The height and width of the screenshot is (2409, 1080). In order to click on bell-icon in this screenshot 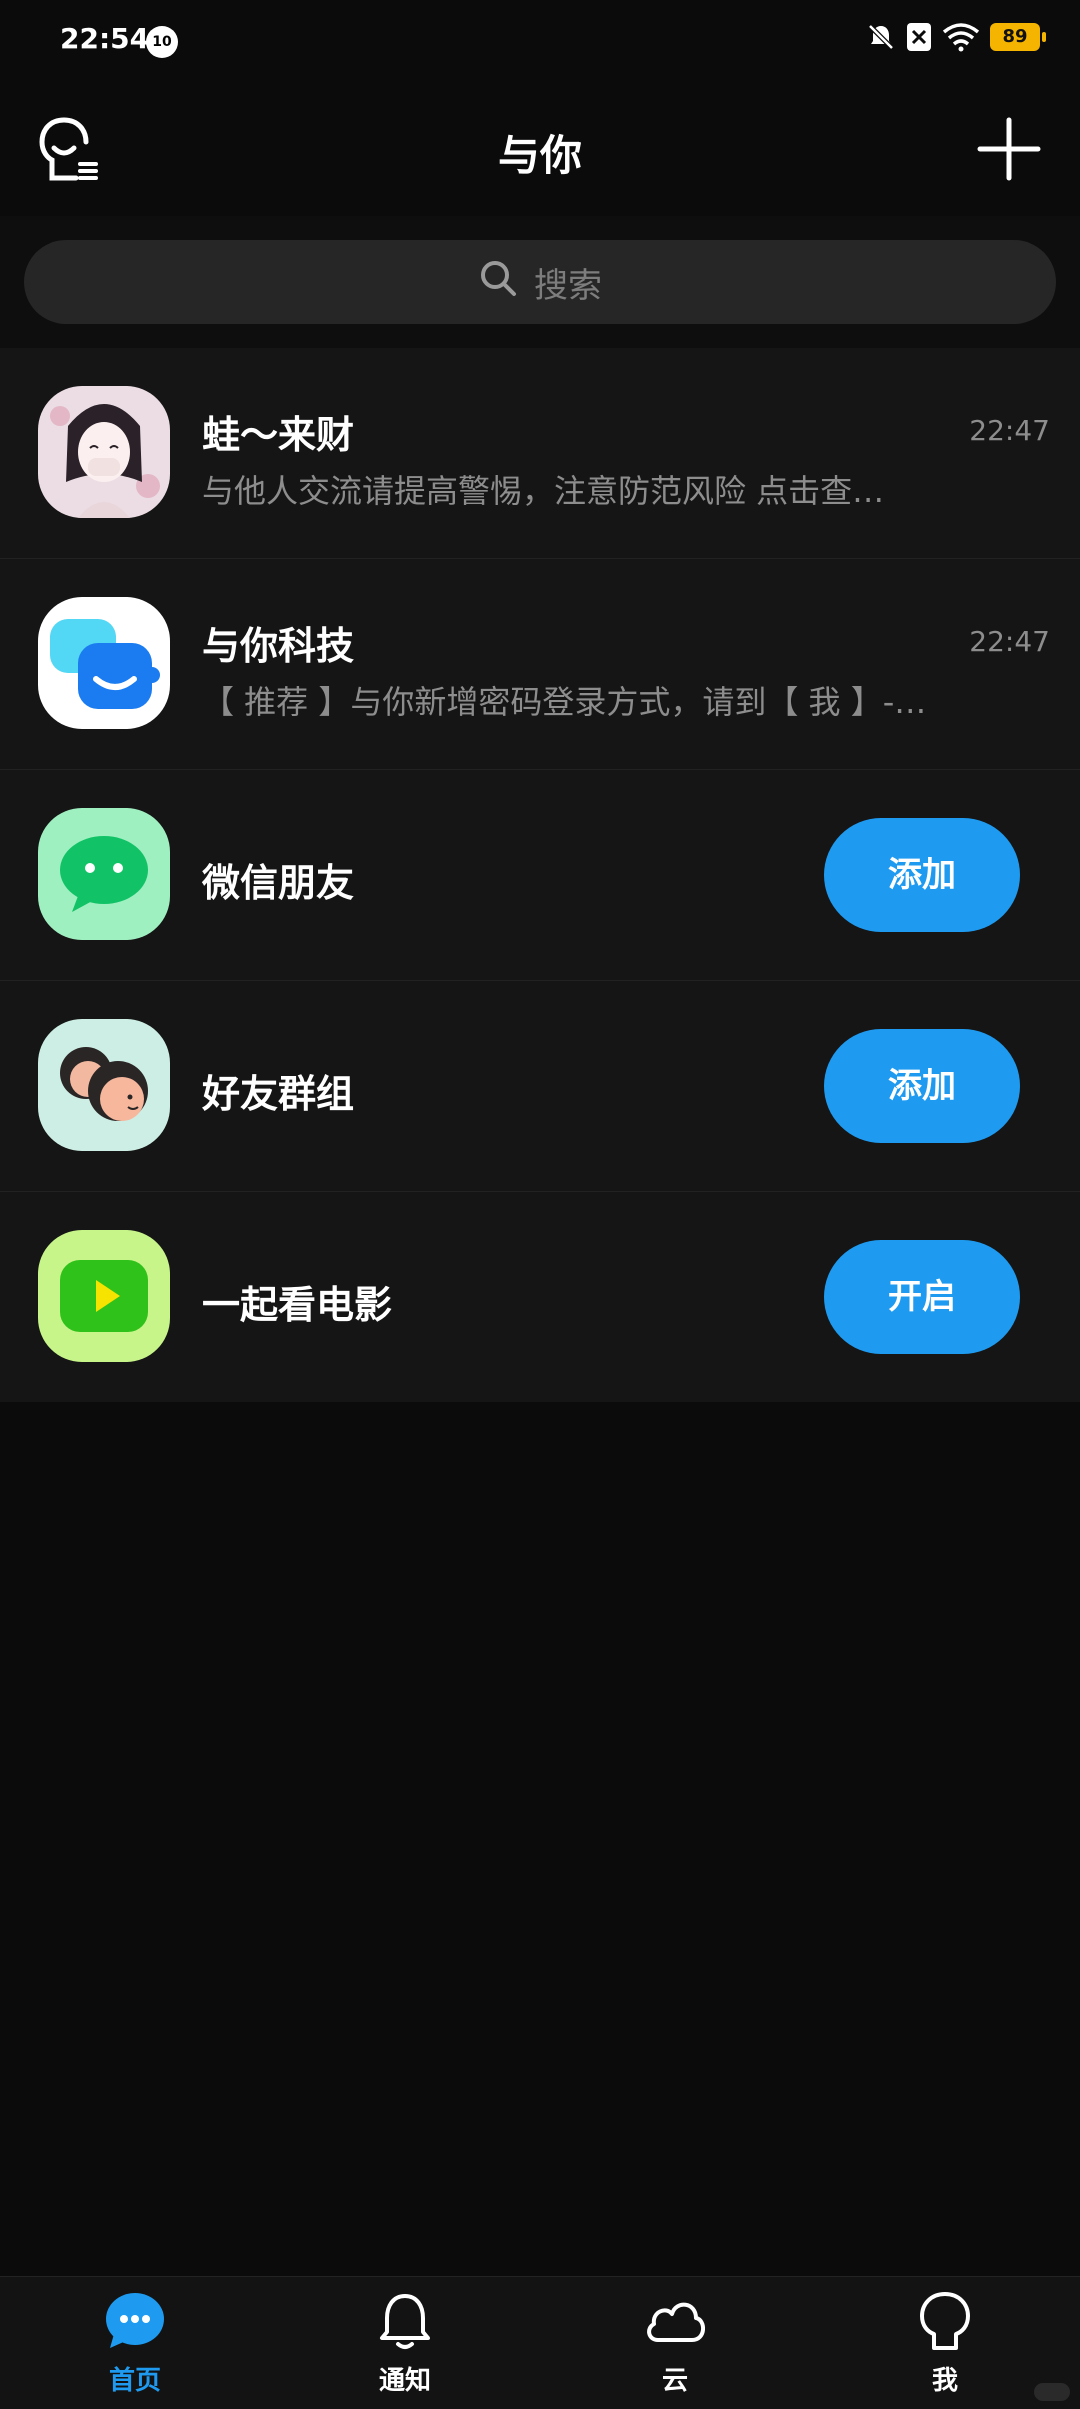, I will do `click(405, 2323)`.